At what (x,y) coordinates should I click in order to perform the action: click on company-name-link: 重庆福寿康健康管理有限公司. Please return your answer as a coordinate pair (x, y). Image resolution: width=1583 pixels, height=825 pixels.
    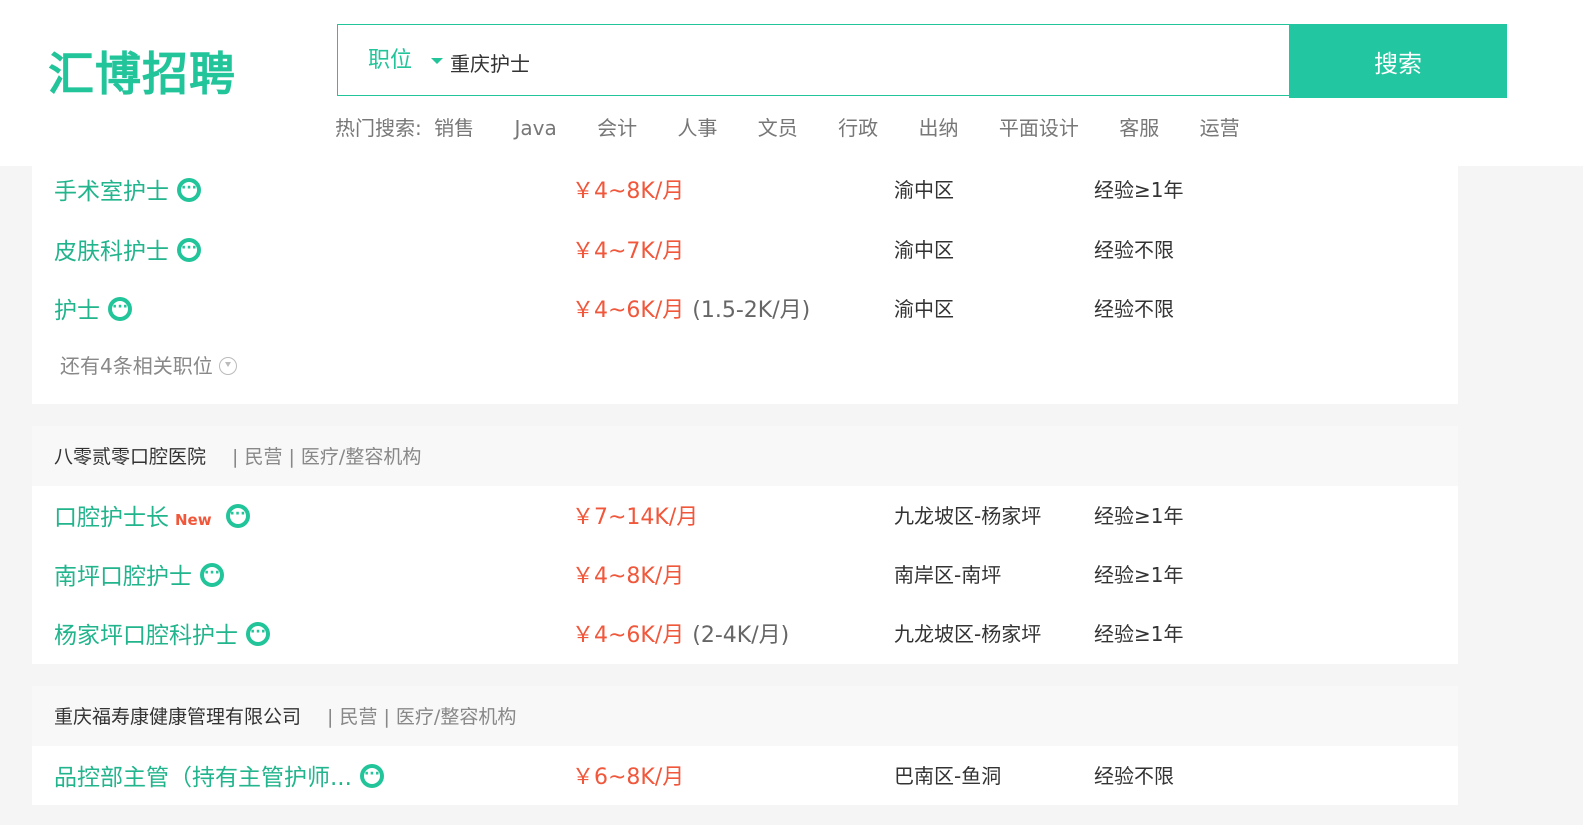
    Looking at the image, I should click on (177, 717).